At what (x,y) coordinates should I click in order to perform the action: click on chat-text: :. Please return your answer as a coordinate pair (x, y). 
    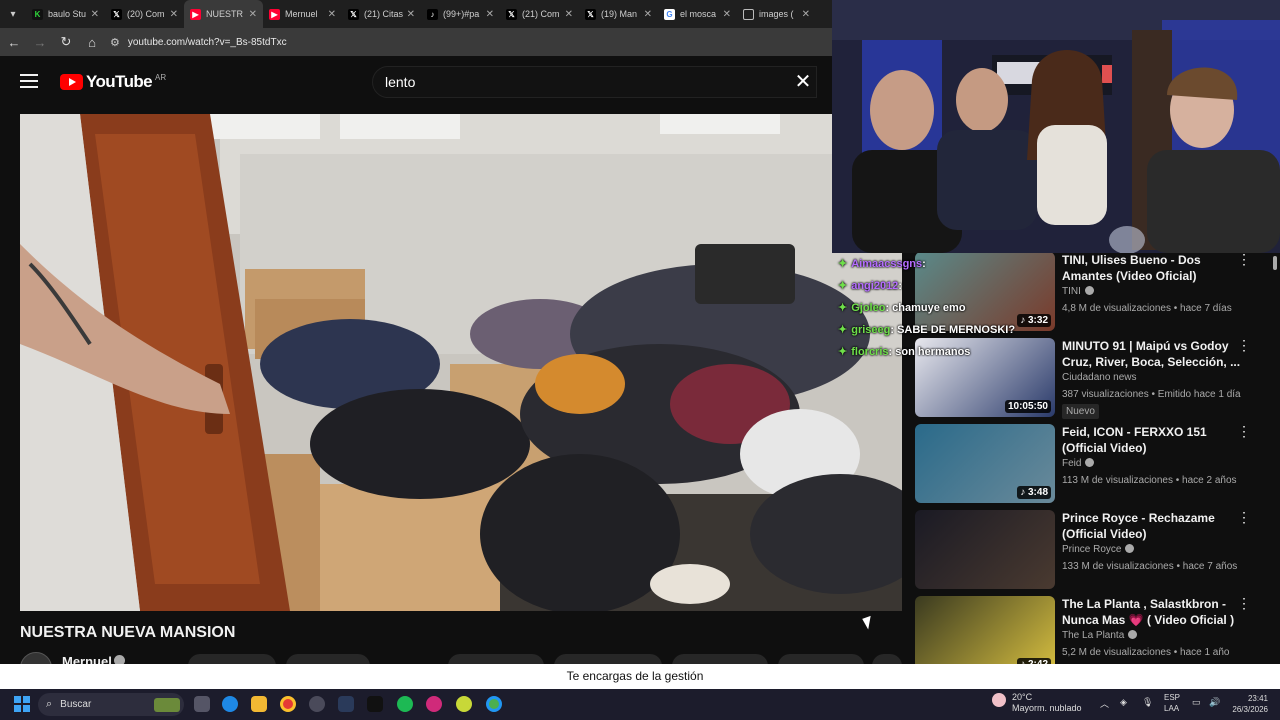
    Looking at the image, I should click on (924, 264).